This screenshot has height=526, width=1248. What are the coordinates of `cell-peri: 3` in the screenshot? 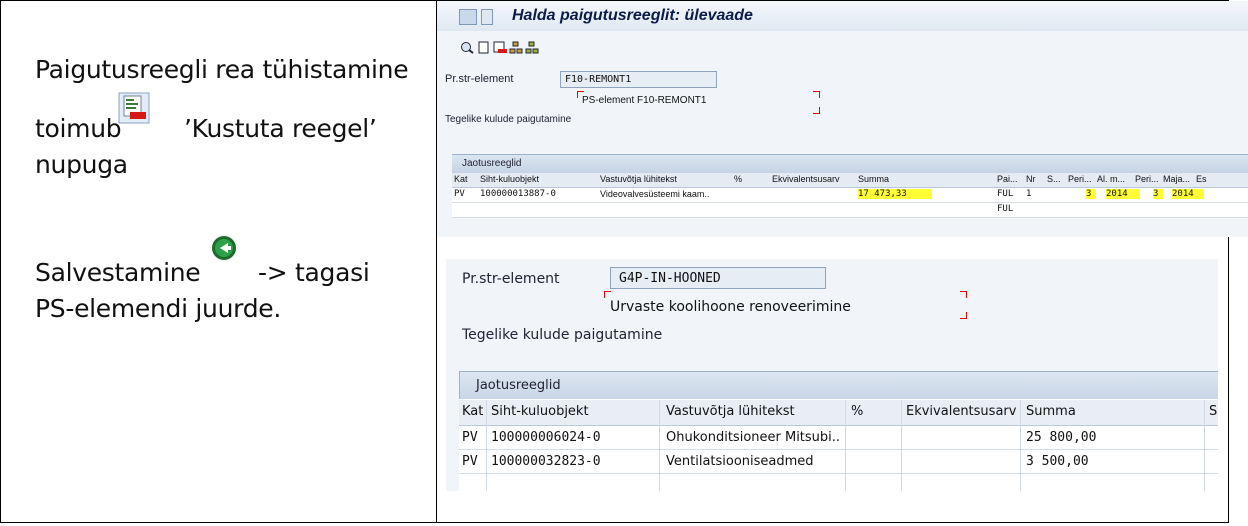 It's located at (1091, 194).